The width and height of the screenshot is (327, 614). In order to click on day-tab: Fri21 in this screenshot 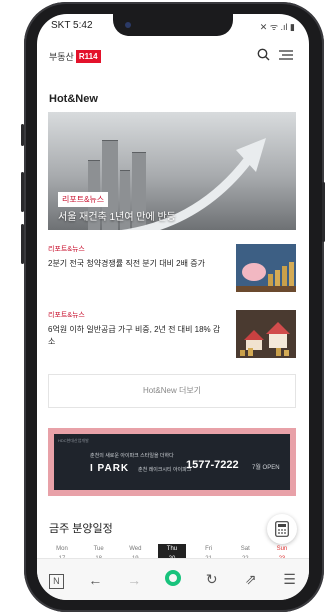, I will do `click(209, 553)`.